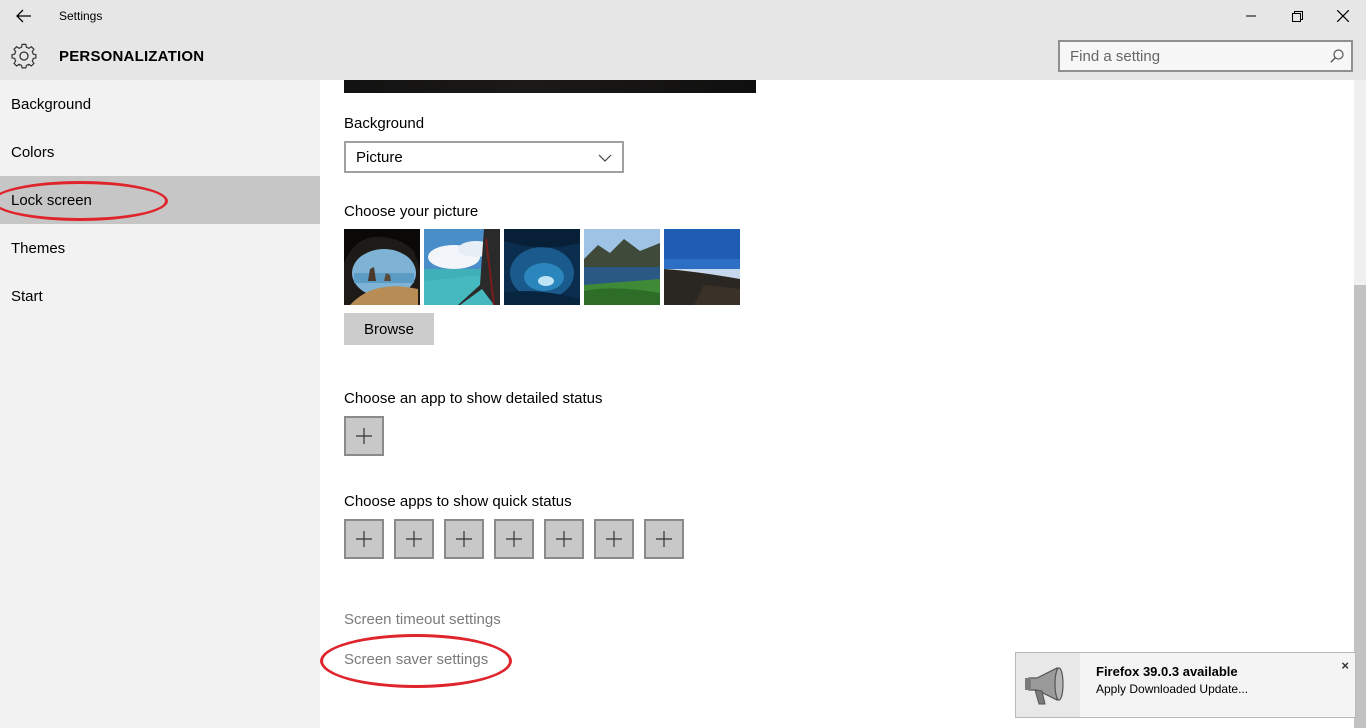 The width and height of the screenshot is (1366, 728). What do you see at coordinates (605, 158) in the screenshot?
I see `chevron-down-icon` at bounding box center [605, 158].